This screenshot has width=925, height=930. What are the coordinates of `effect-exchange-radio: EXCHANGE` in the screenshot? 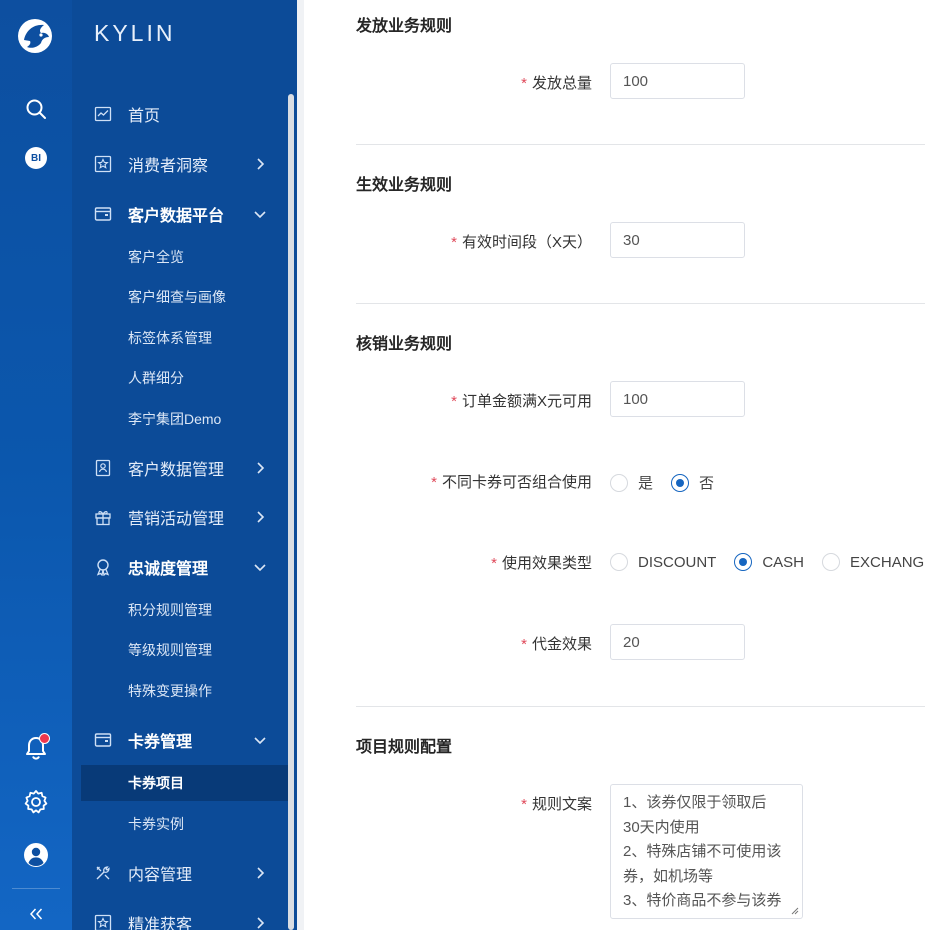 It's located at (873, 562).